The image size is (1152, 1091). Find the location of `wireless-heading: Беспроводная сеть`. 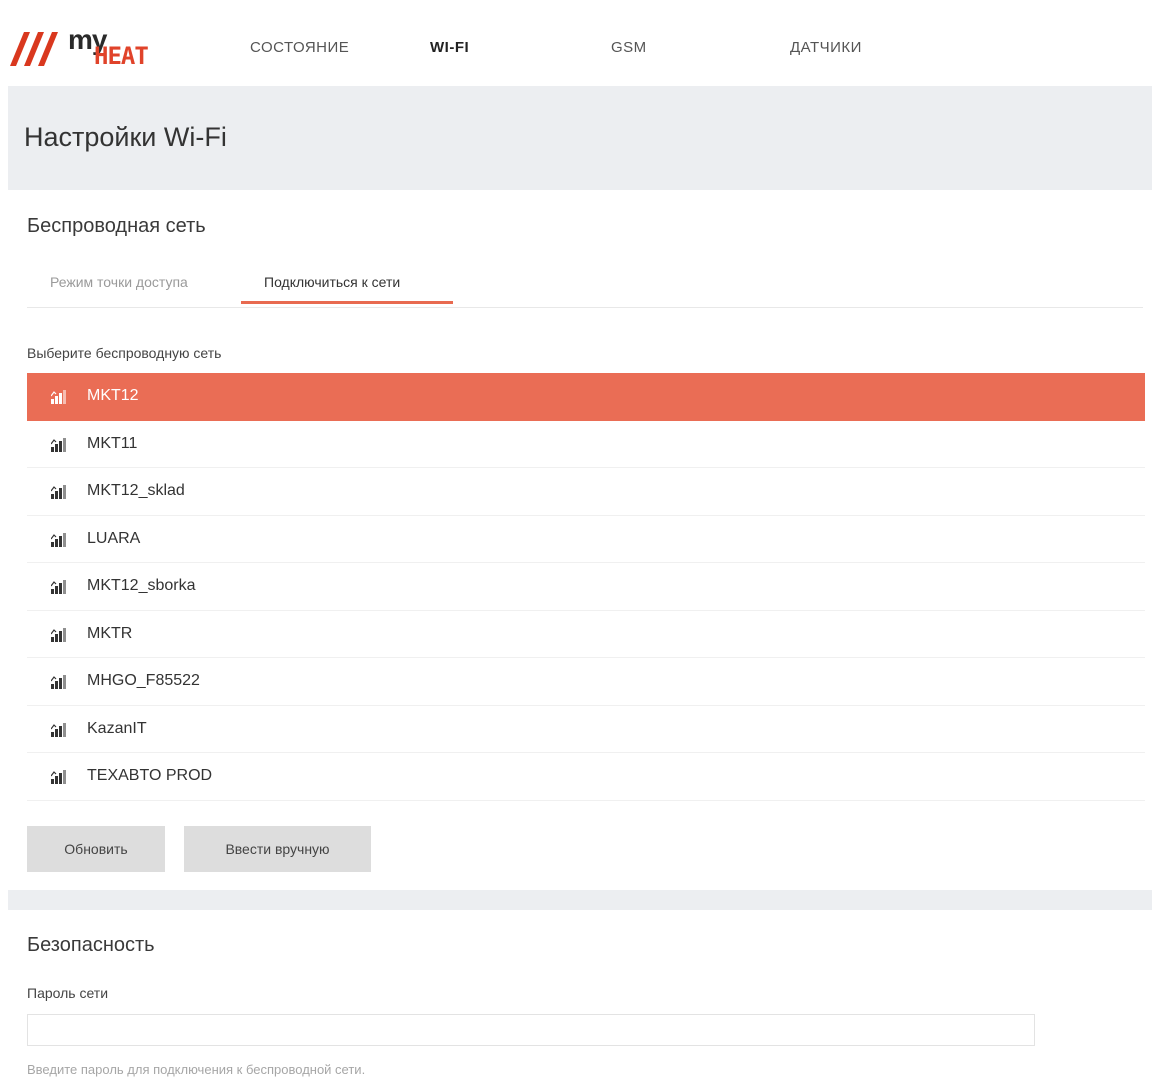

wireless-heading: Беспроводная сеть is located at coordinates (116, 226).